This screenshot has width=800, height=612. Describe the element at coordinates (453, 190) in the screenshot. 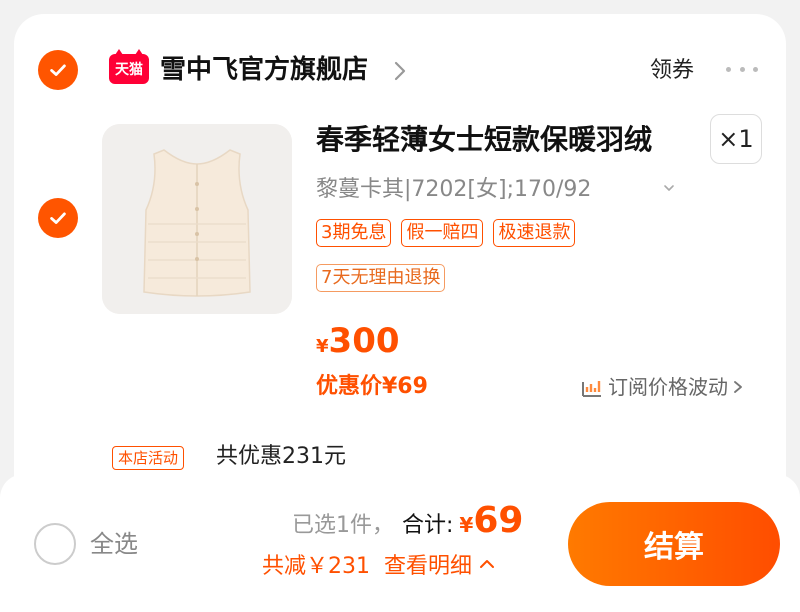

I see `sku-selector: 黎蔓卡其|7202[女];170/92` at that location.